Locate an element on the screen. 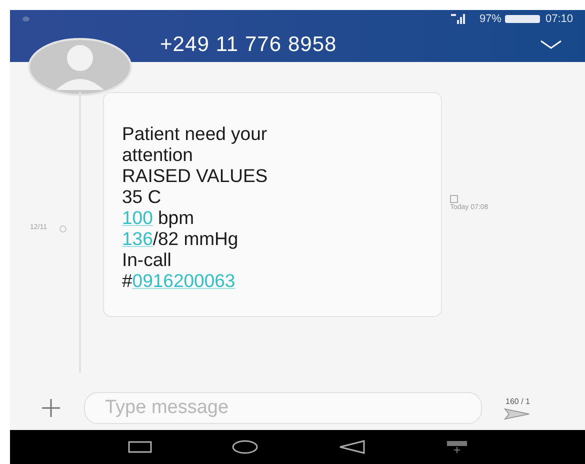 The image size is (585, 464). notification-icon is located at coordinates (26, 19).